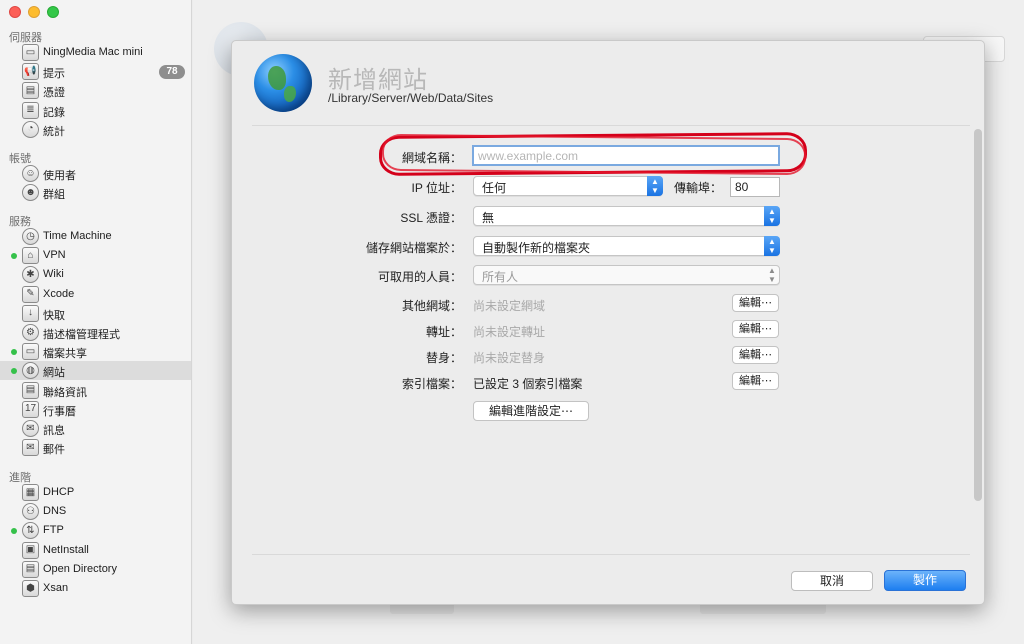 The image size is (1024, 644). What do you see at coordinates (443, 358) in the screenshot?
I see `aliases-label: 替身：` at bounding box center [443, 358].